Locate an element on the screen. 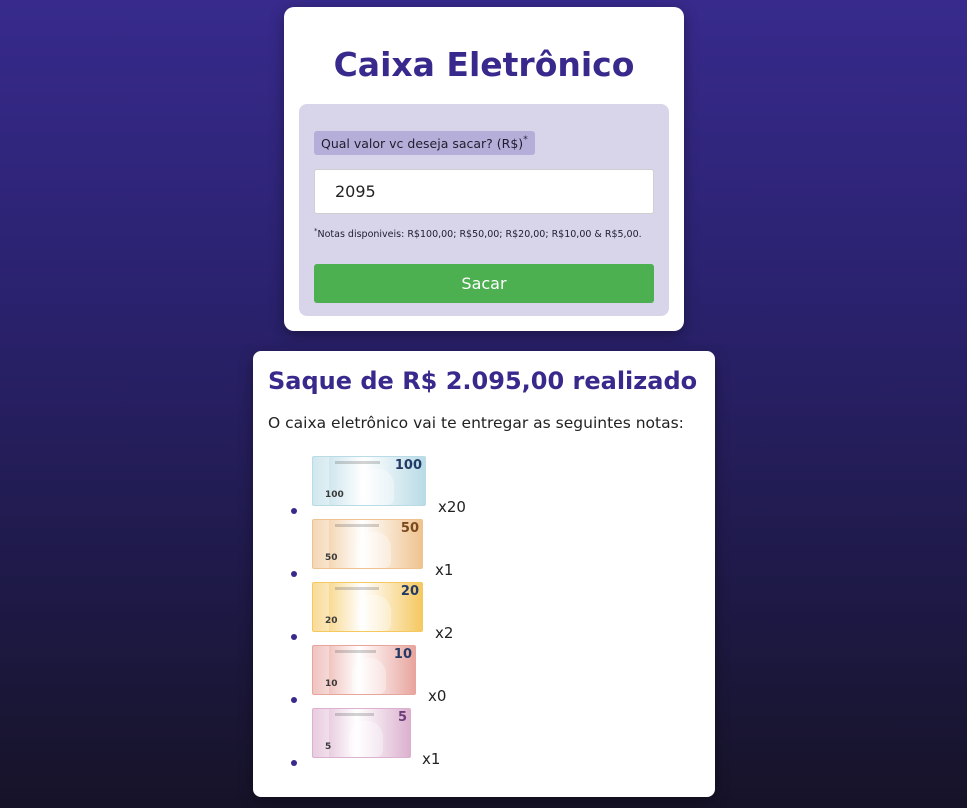 This screenshot has height=808, width=967. banknote-denomination-top: 20 is located at coordinates (409, 591).